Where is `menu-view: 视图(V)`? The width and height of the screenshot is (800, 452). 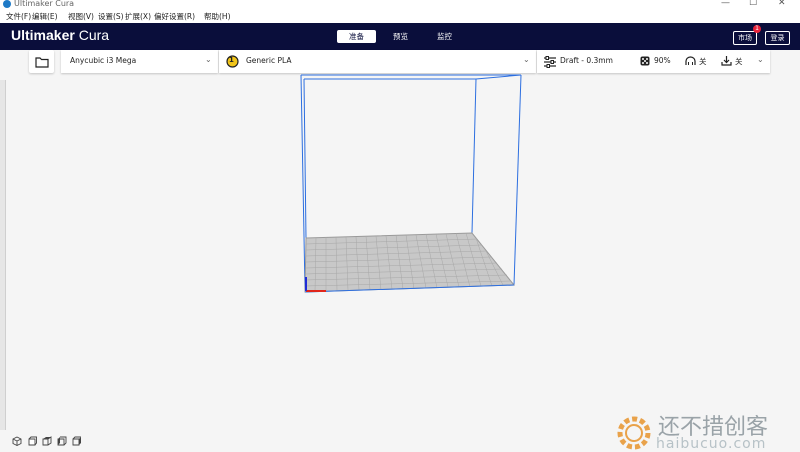 menu-view: 视图(V) is located at coordinates (81, 16).